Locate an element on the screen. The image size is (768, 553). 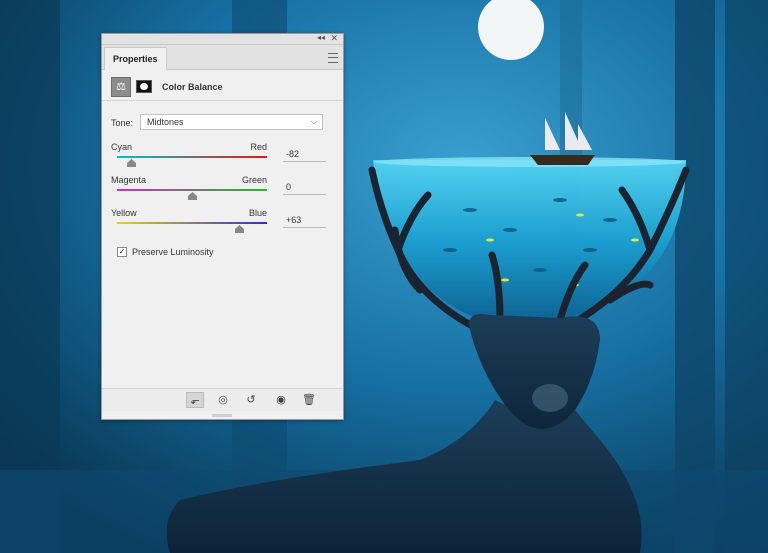
slider-right-label: Blue is located at coordinates (257, 213).